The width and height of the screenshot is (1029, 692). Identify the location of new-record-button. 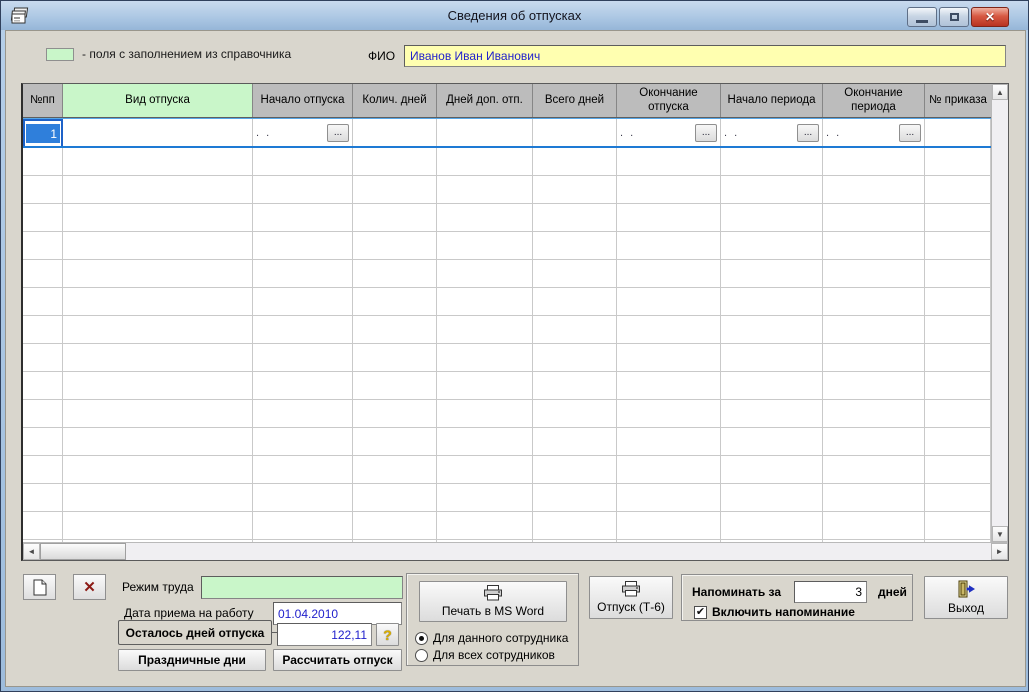
(39, 587).